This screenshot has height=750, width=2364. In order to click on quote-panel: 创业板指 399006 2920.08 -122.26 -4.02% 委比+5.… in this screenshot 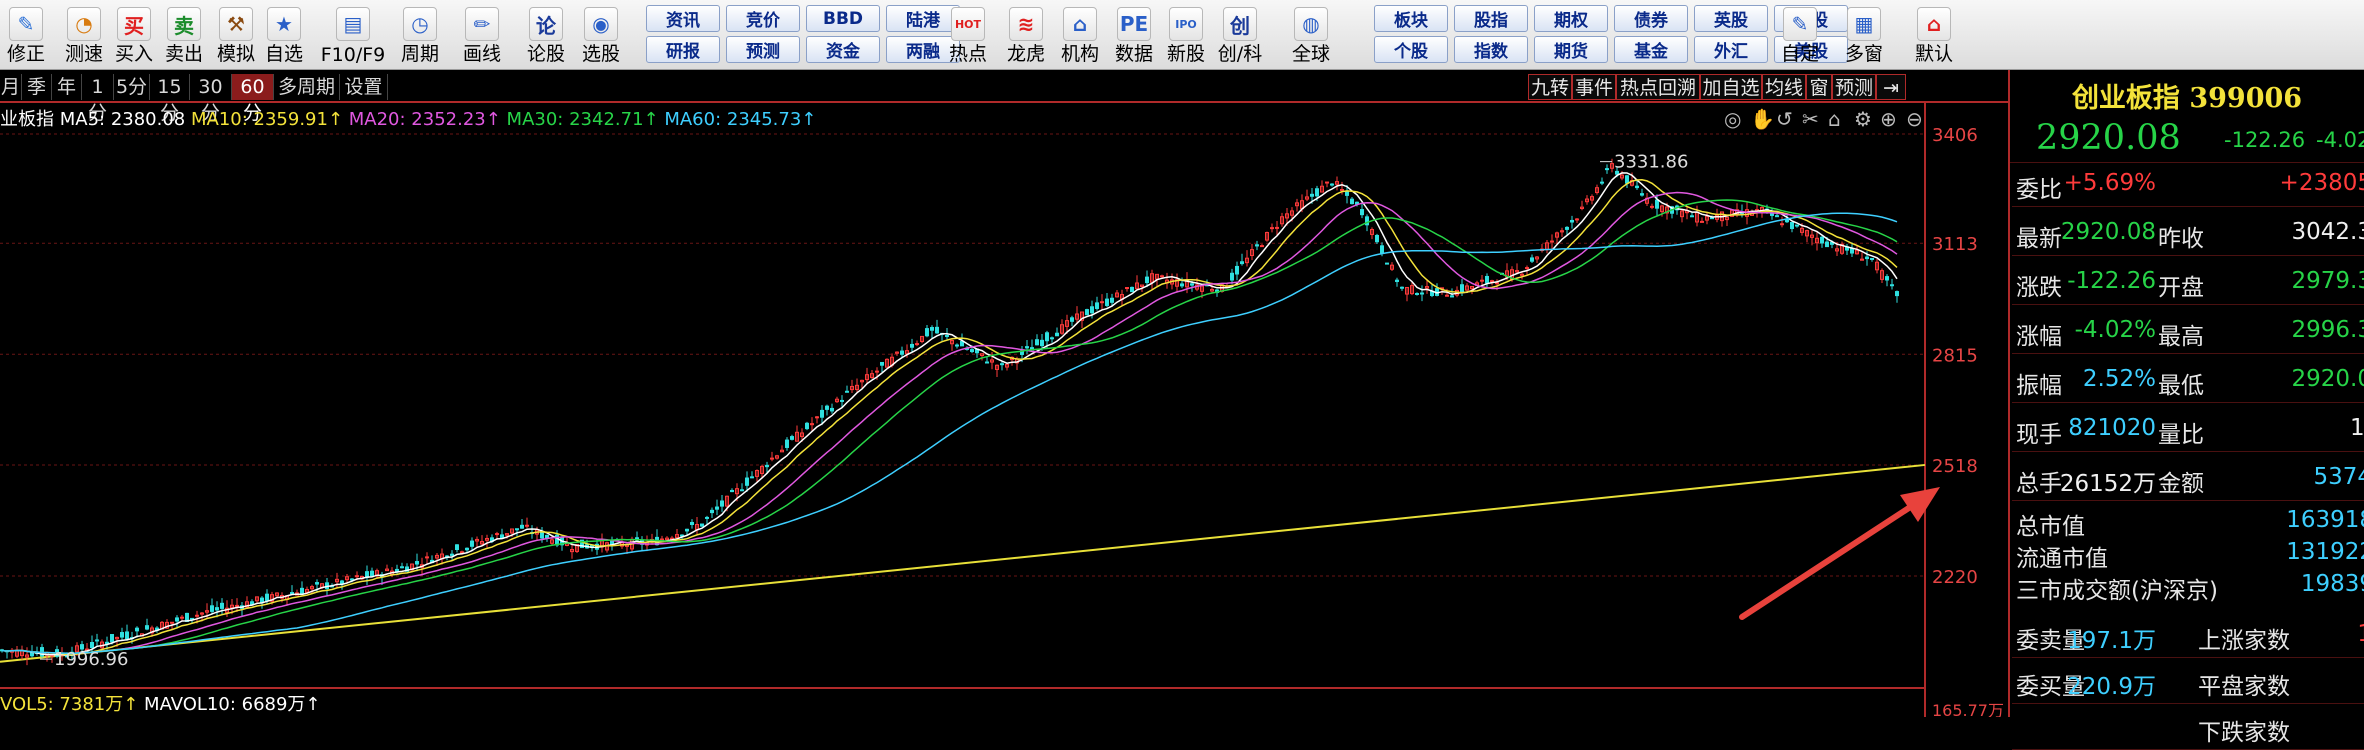, I will do `click(2186, 410)`.